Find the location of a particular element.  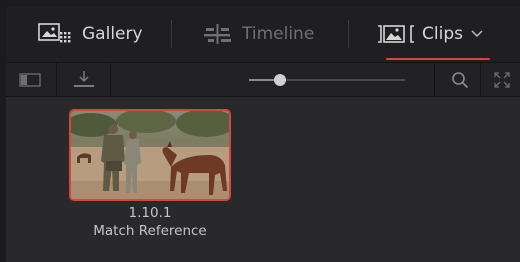

fullscreen-button is located at coordinates (501, 79).